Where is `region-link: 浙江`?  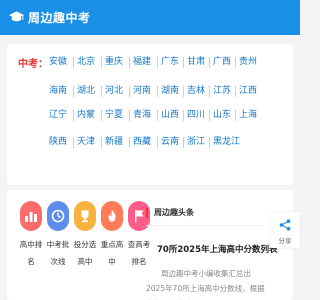 region-link: 浙江 is located at coordinates (196, 142).